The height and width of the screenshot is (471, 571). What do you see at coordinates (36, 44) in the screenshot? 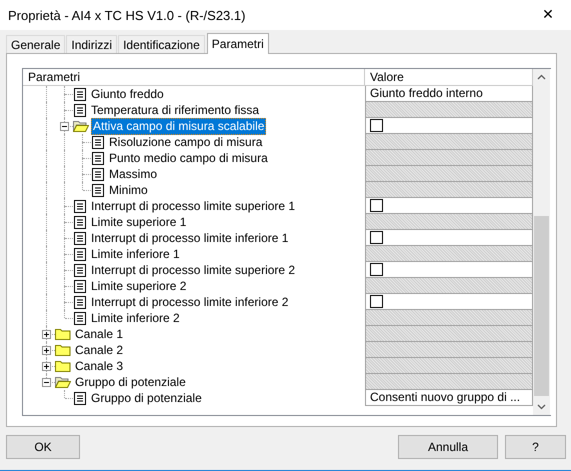
I see `tab: Generale` at bounding box center [36, 44].